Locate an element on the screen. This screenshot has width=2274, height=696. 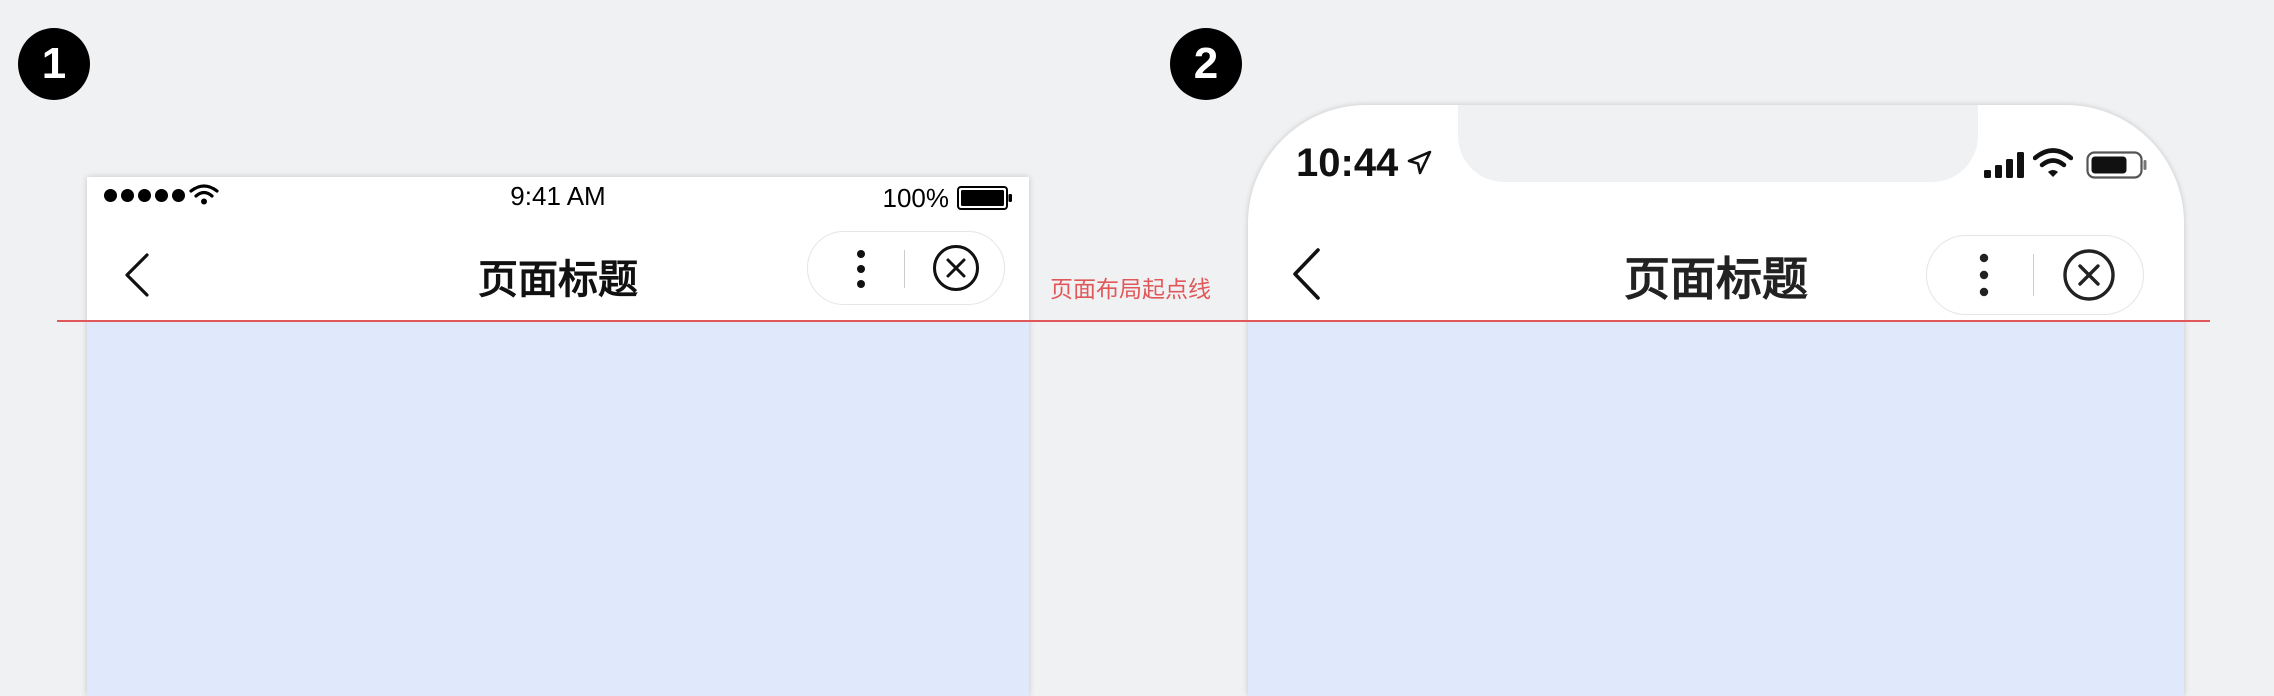
layout-start-line is located at coordinates (1133, 321).